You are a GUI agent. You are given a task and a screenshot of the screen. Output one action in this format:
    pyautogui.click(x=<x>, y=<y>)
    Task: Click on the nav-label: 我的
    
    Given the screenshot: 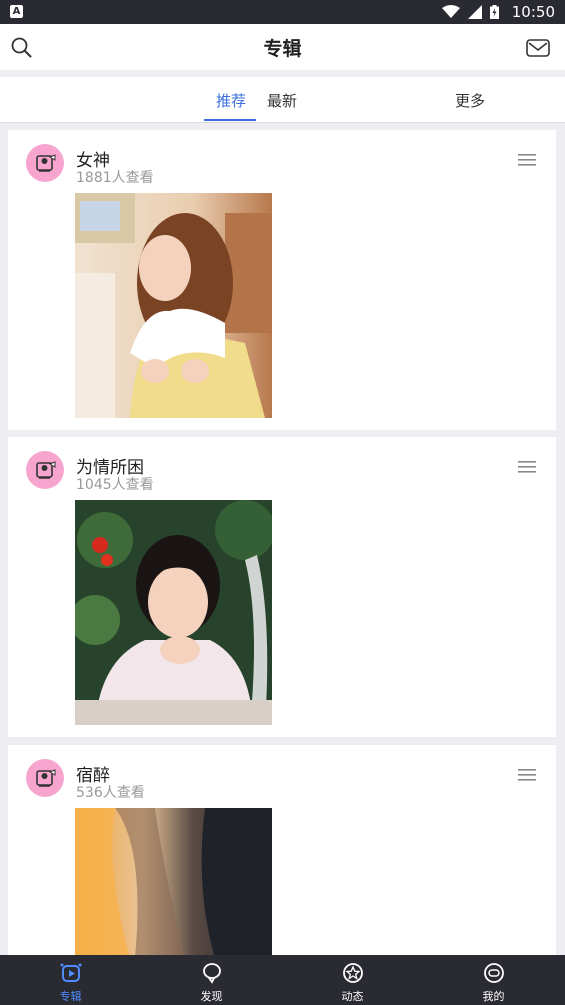 What is the action you would take?
    pyautogui.click(x=493, y=996)
    